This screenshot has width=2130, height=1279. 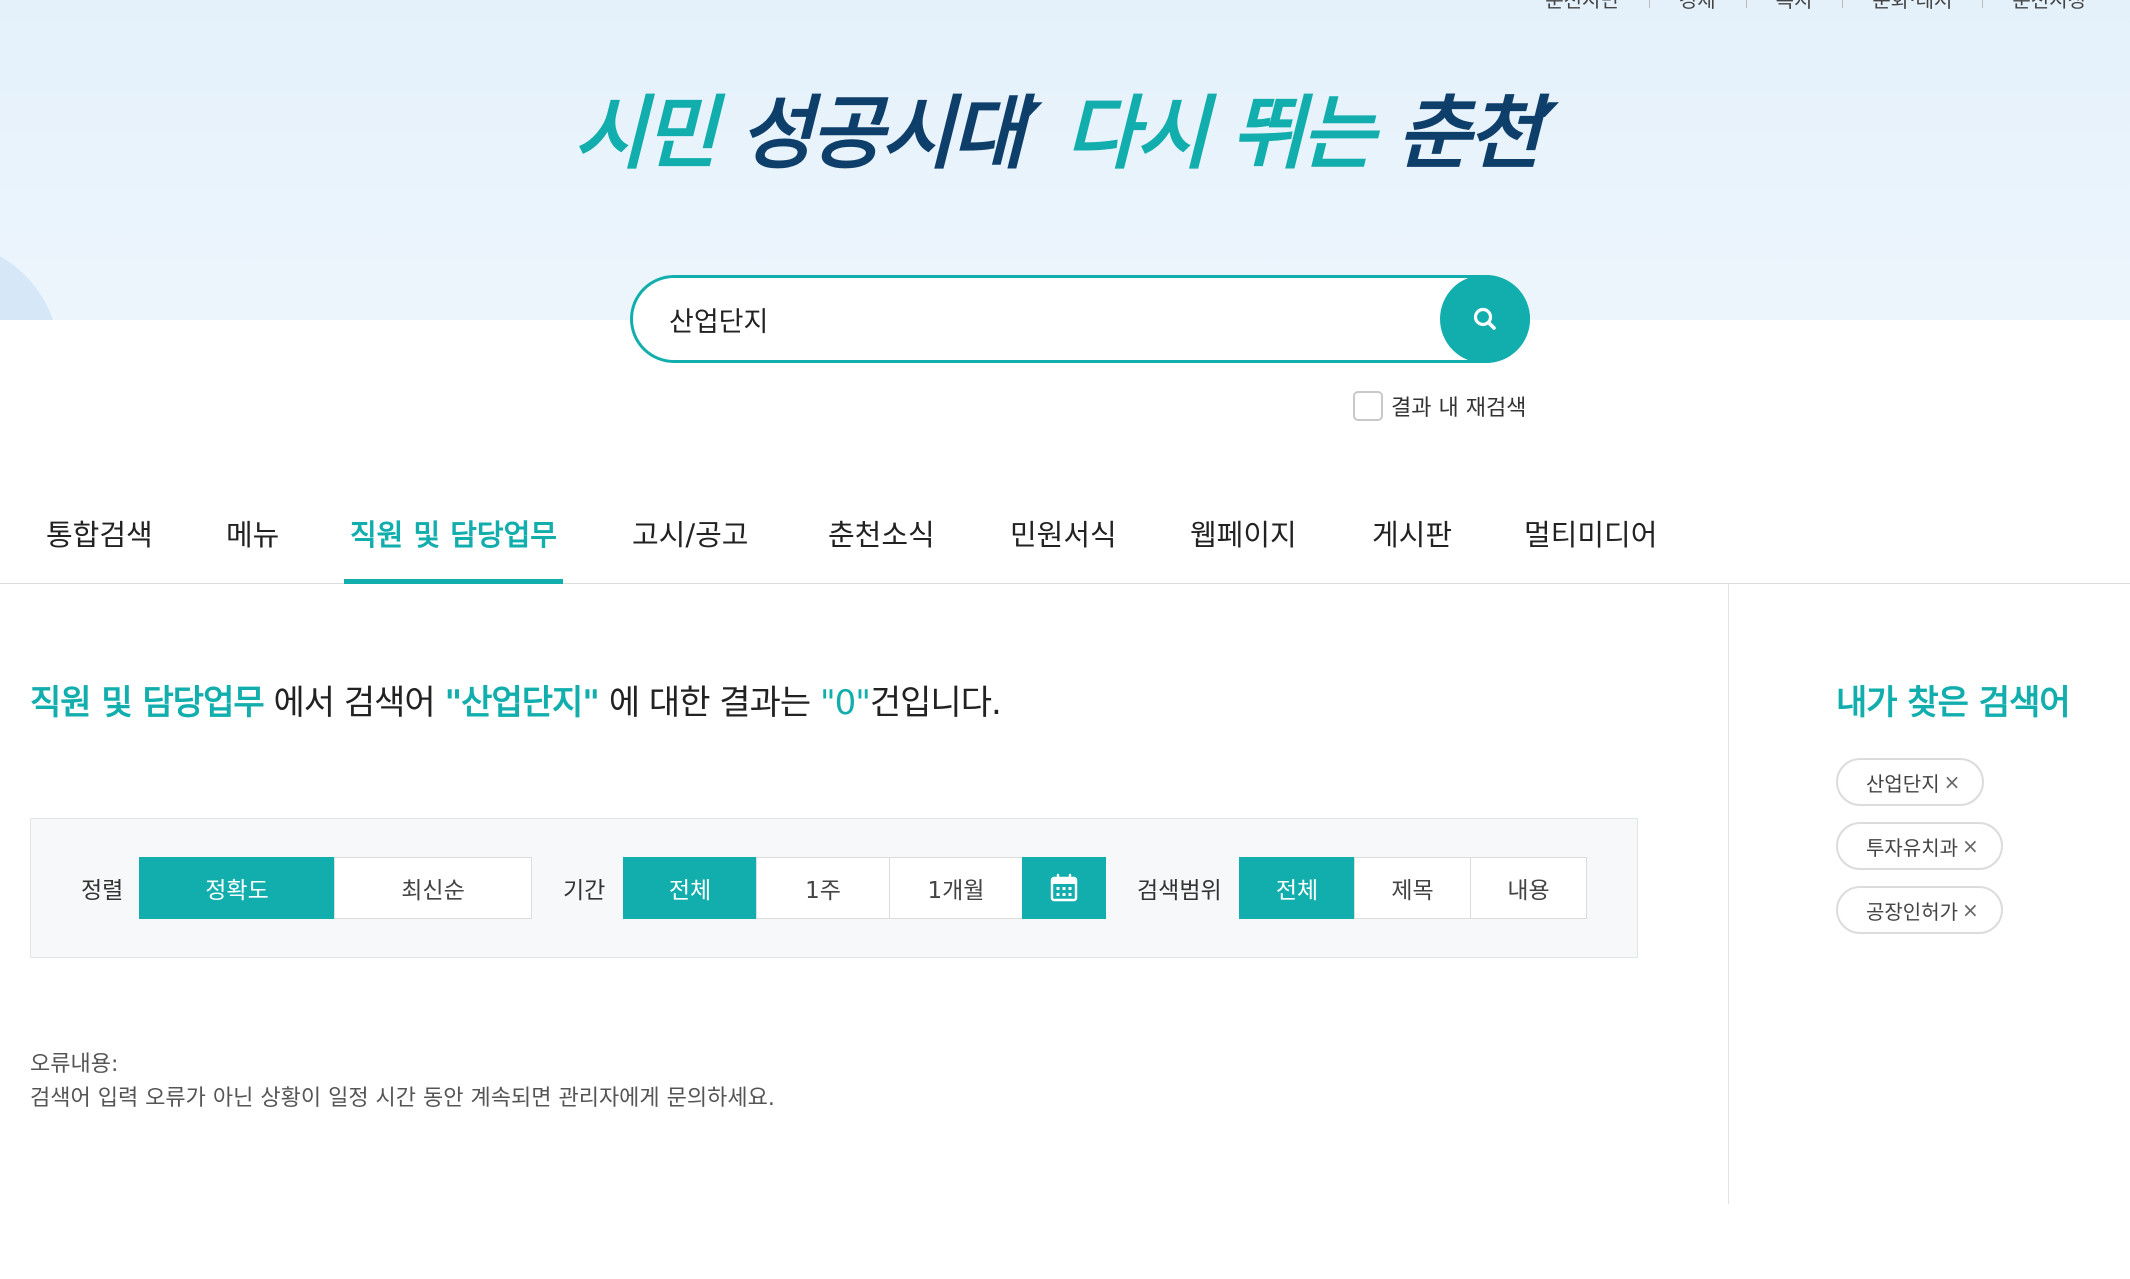 I want to click on tab-news: 춘천소식, so click(x=881, y=542).